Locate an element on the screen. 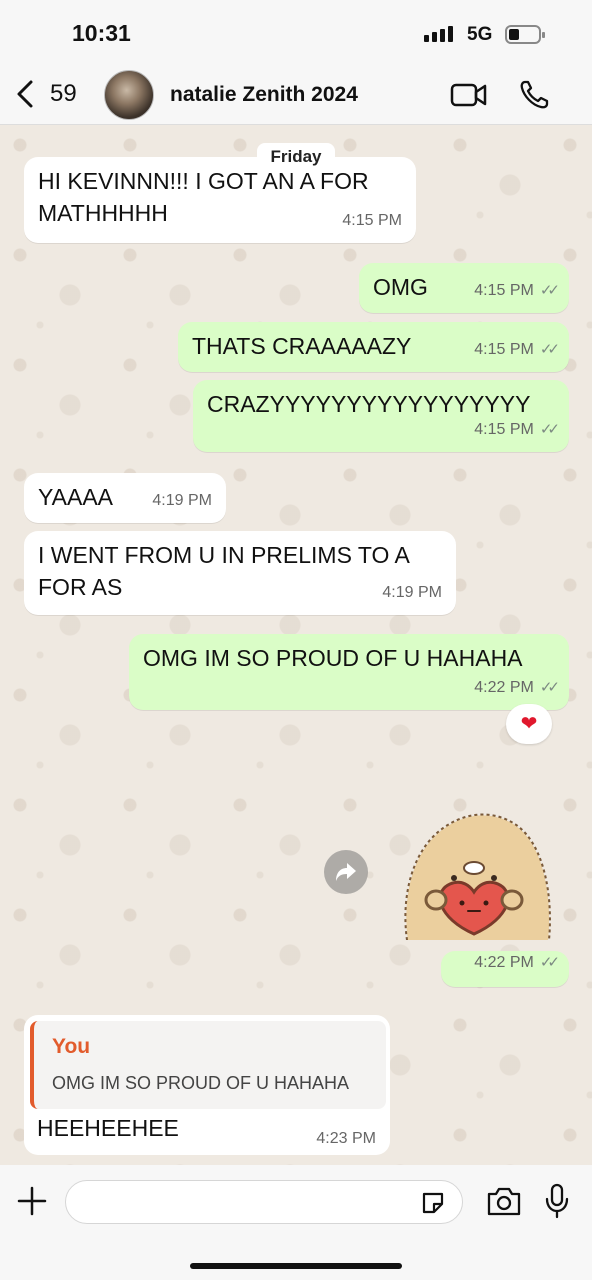 This screenshot has height=1280, width=592. composer-bar is located at coordinates (296, 1222).